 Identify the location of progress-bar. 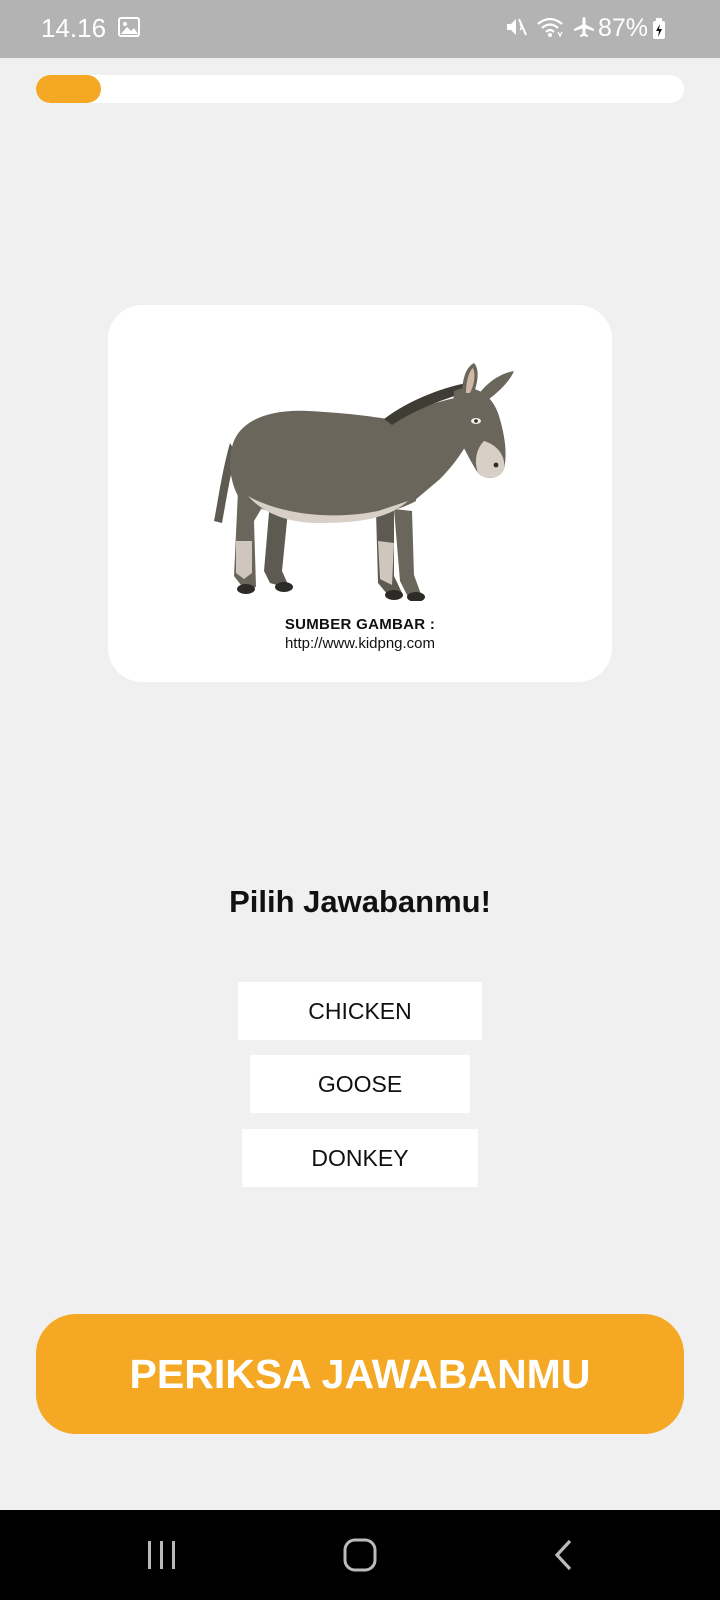
(360, 89).